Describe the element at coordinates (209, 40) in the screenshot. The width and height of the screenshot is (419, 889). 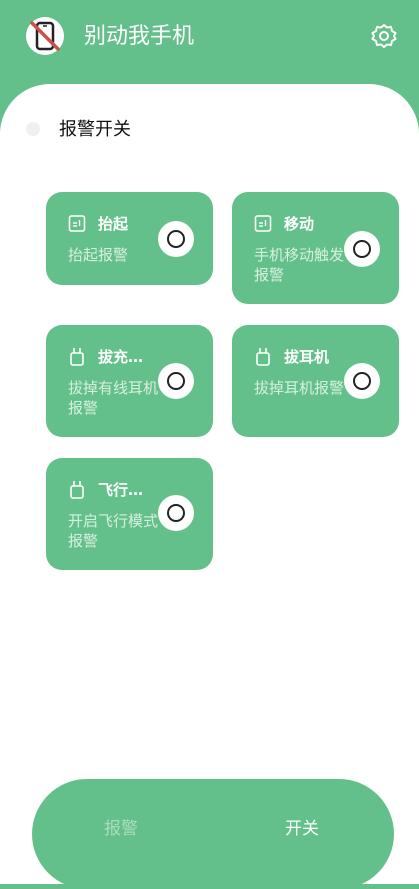
I see `app-header: 别动我手机` at that location.